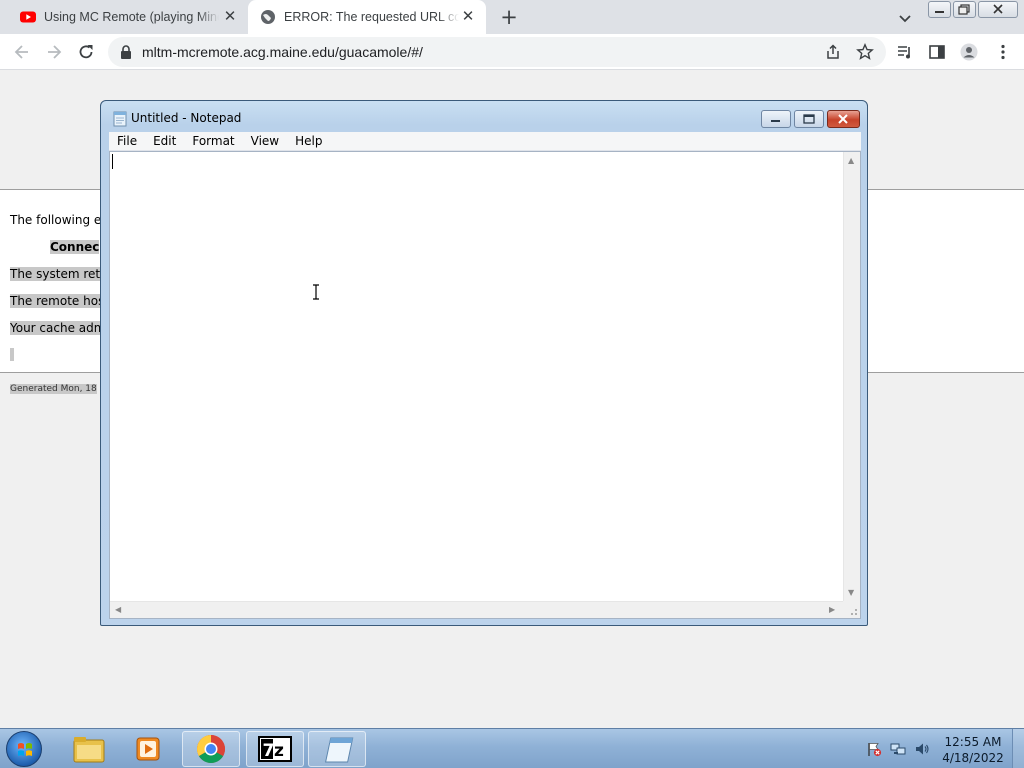  I want to click on share-icon, so click(833, 52).